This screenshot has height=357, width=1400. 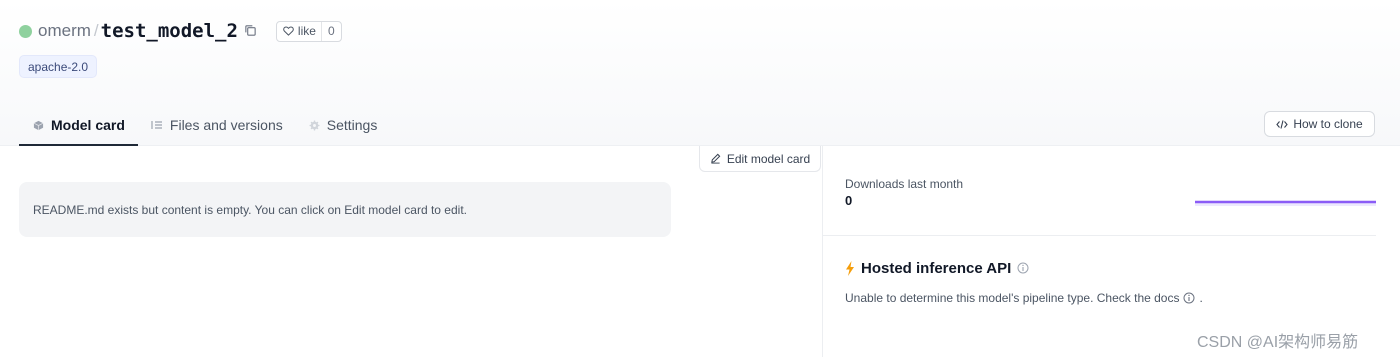 I want to click on info-icon, so click(x=1023, y=268).